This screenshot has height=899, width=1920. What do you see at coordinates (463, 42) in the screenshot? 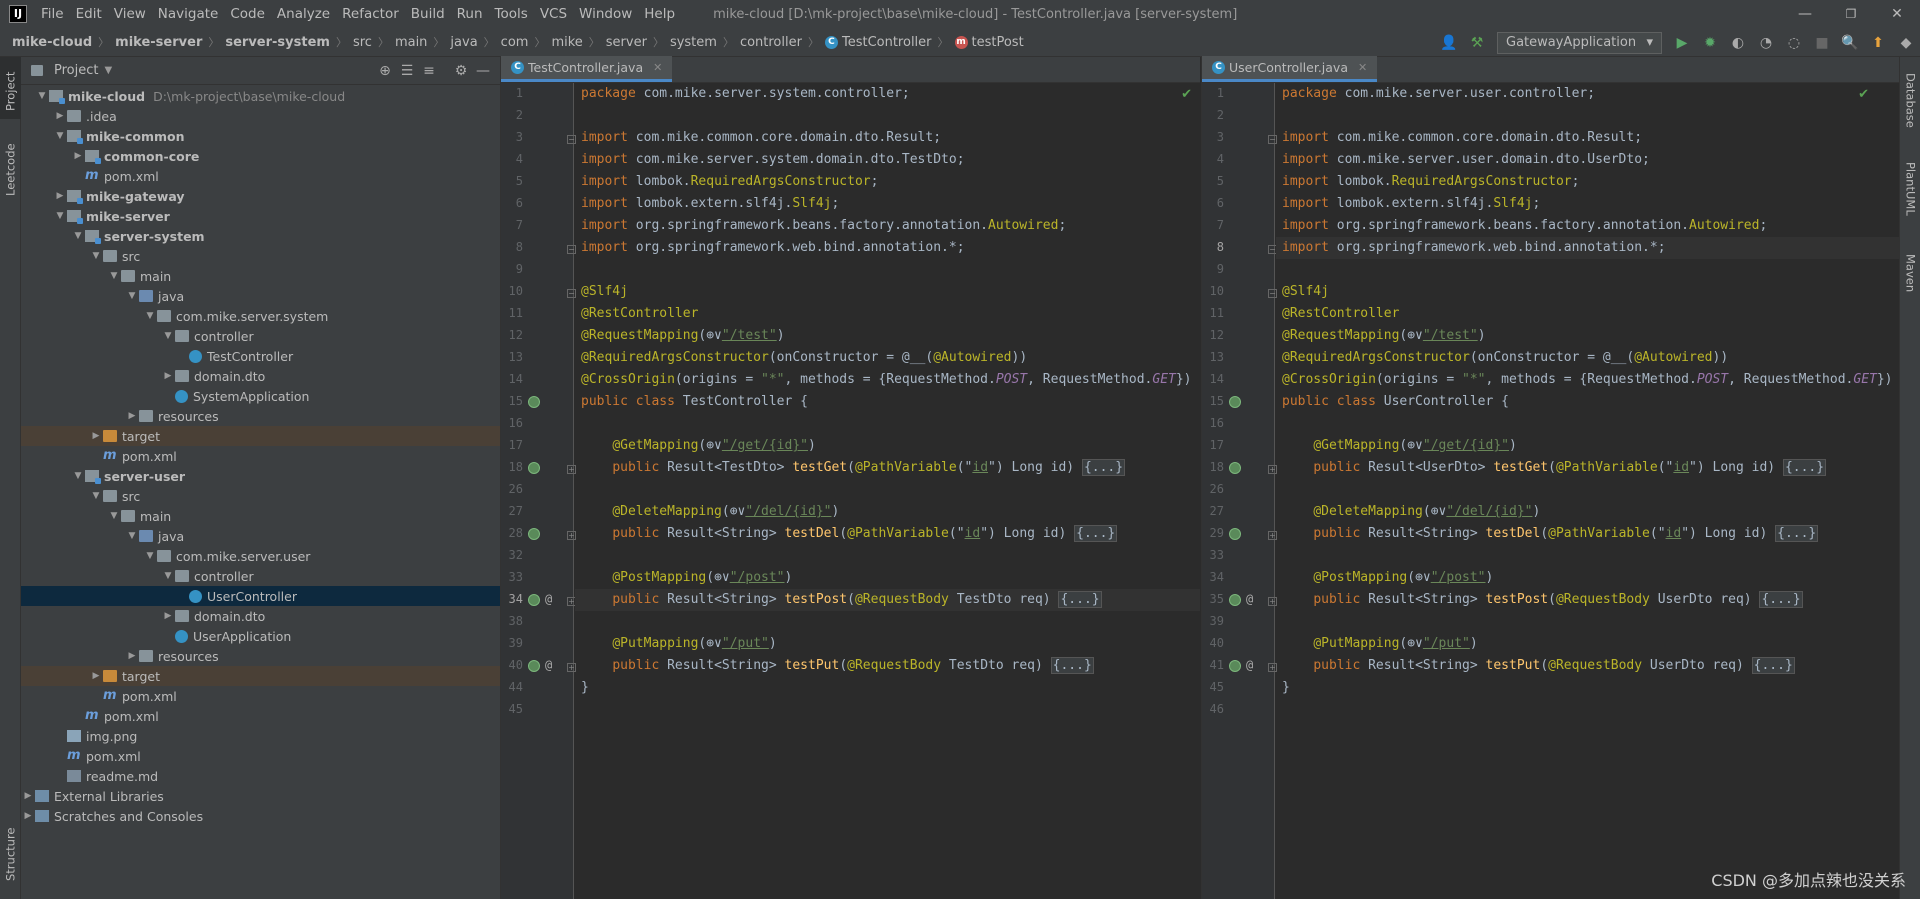
I see `breadcrumb-item: java` at bounding box center [463, 42].